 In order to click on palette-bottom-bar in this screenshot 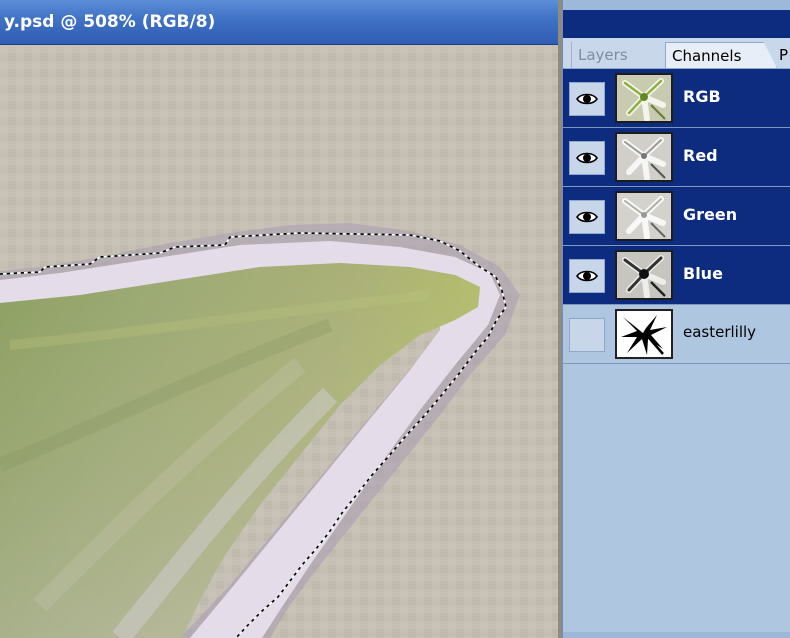, I will do `click(676, 635)`.